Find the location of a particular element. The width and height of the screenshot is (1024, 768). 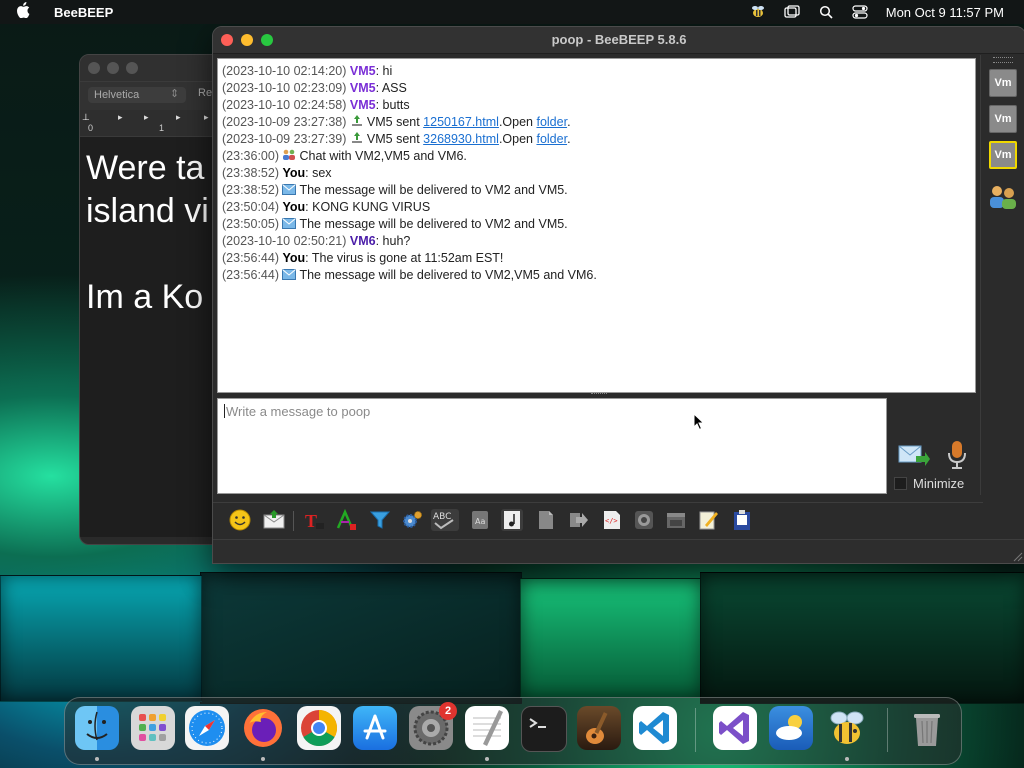

garageband-icon is located at coordinates (599, 728).